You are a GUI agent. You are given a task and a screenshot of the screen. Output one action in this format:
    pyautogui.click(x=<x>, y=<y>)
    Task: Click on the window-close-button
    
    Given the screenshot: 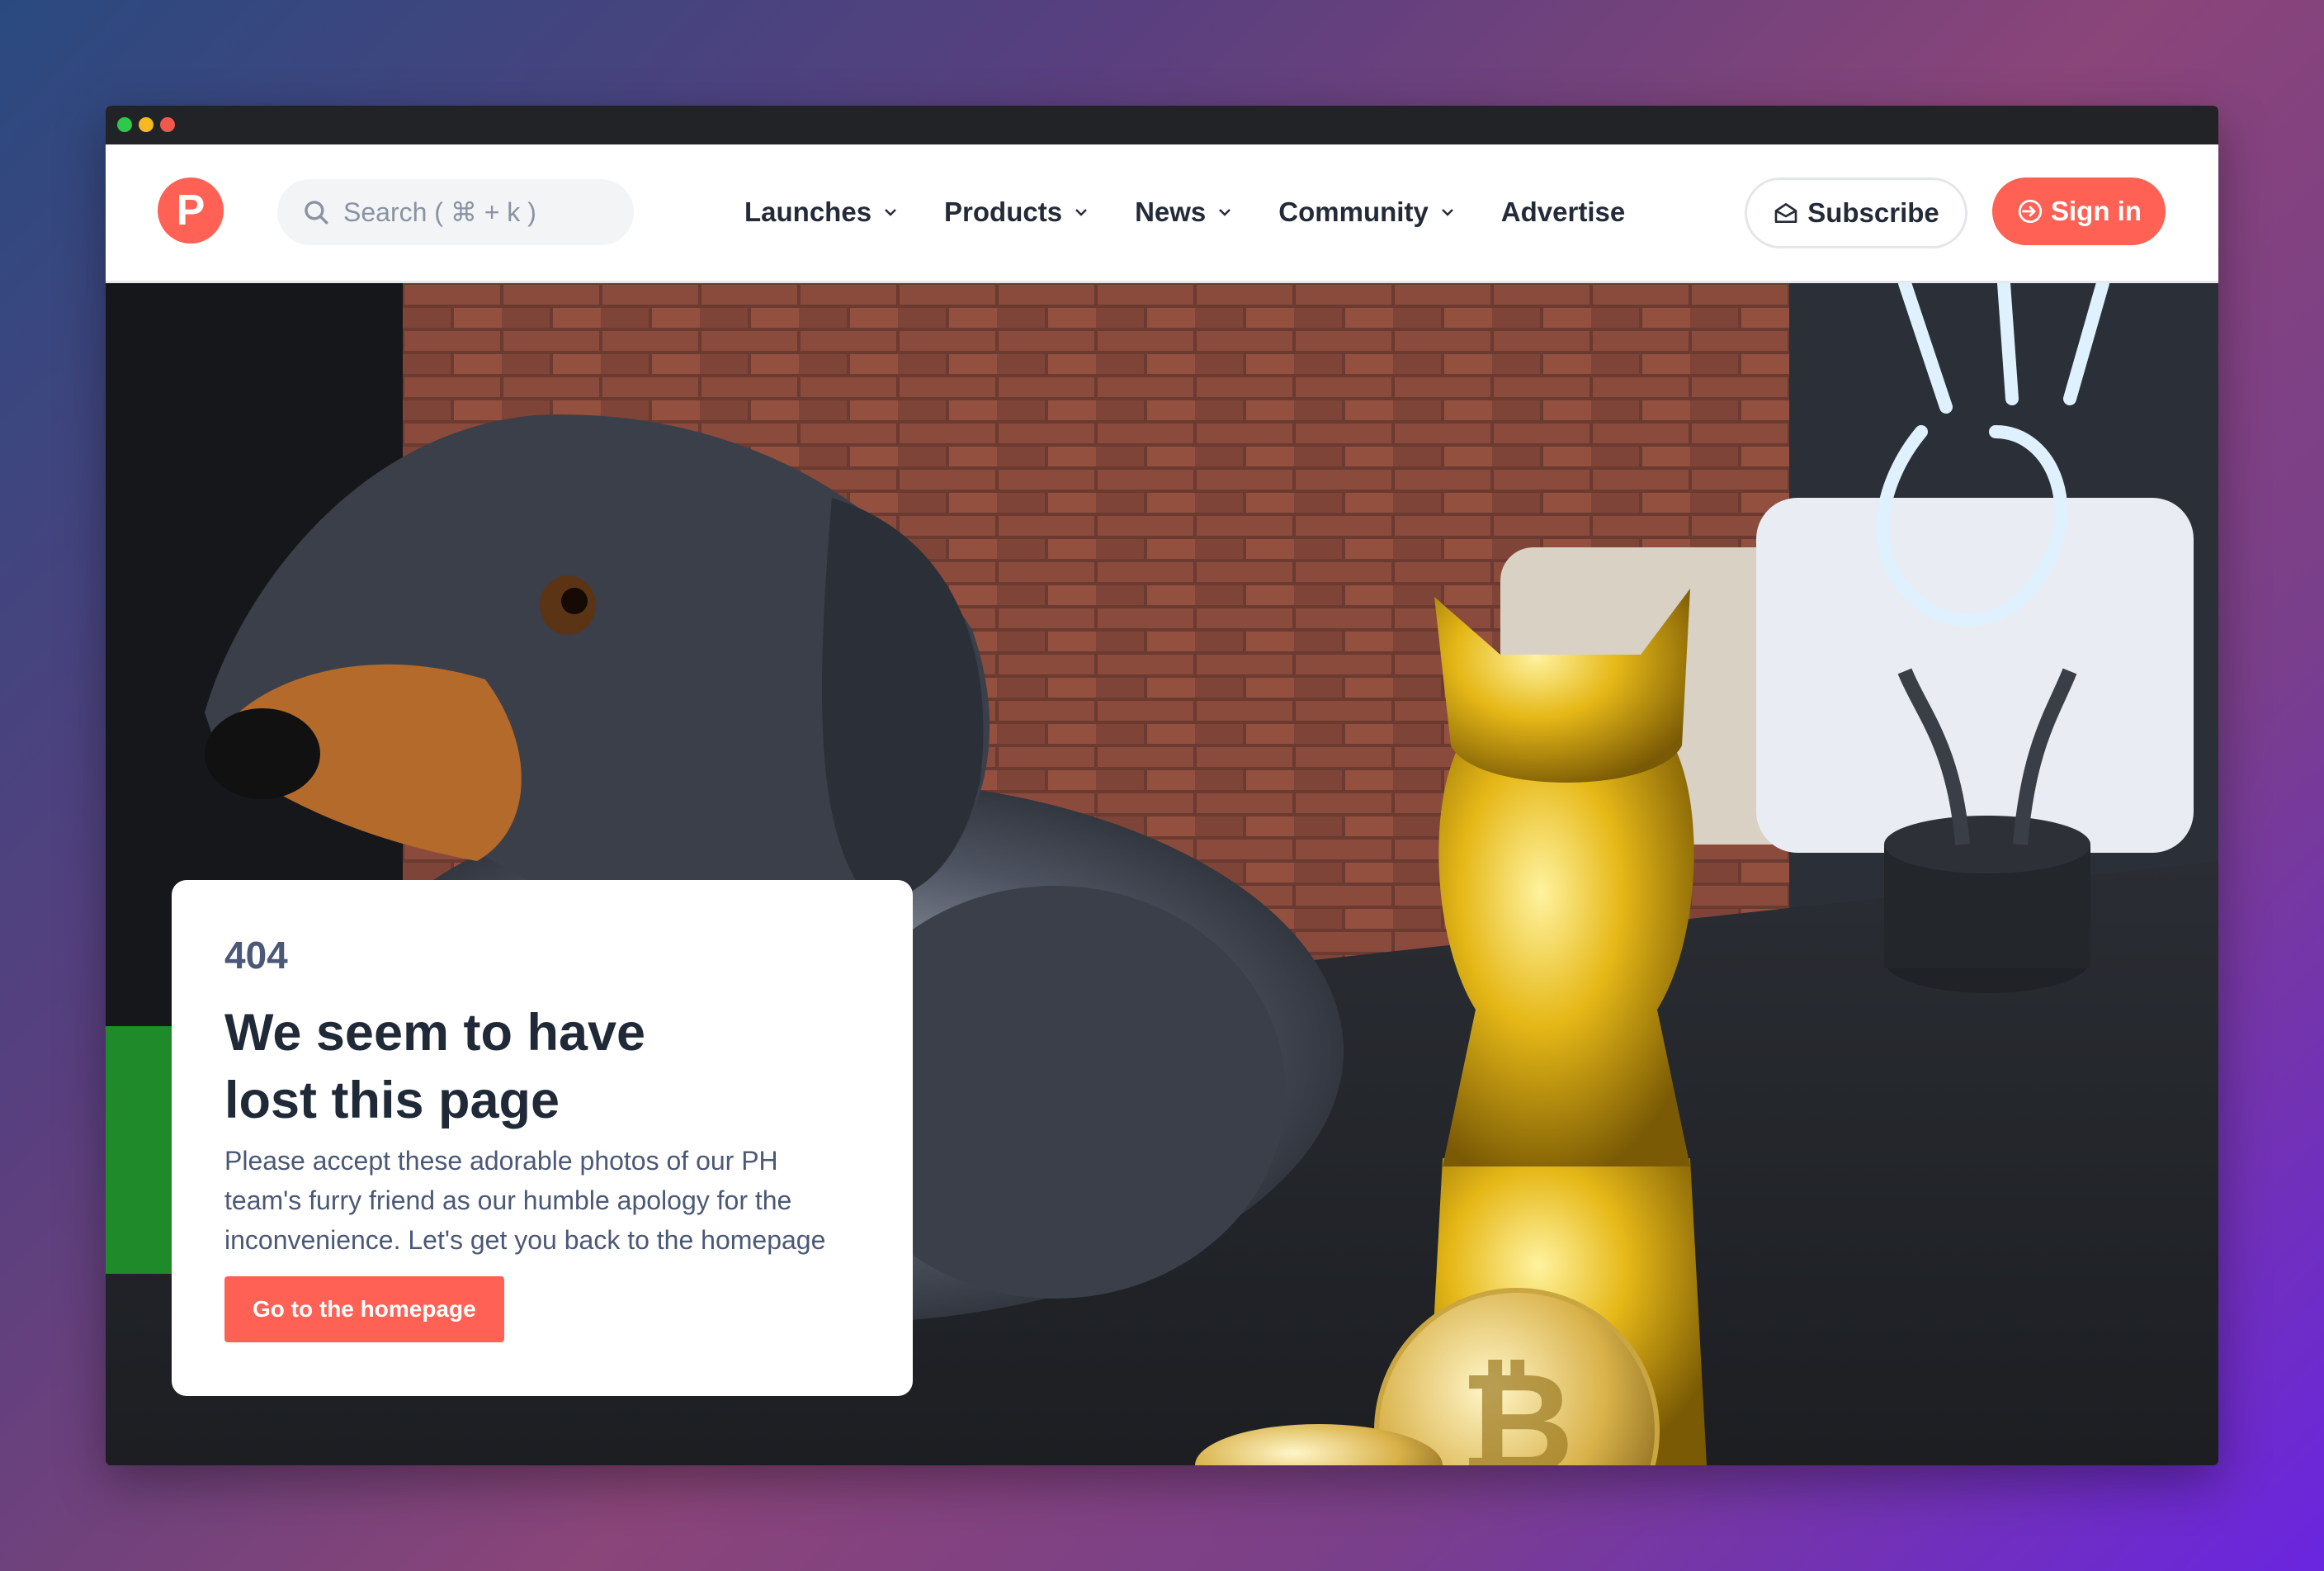 What is the action you would take?
    pyautogui.click(x=125, y=124)
    